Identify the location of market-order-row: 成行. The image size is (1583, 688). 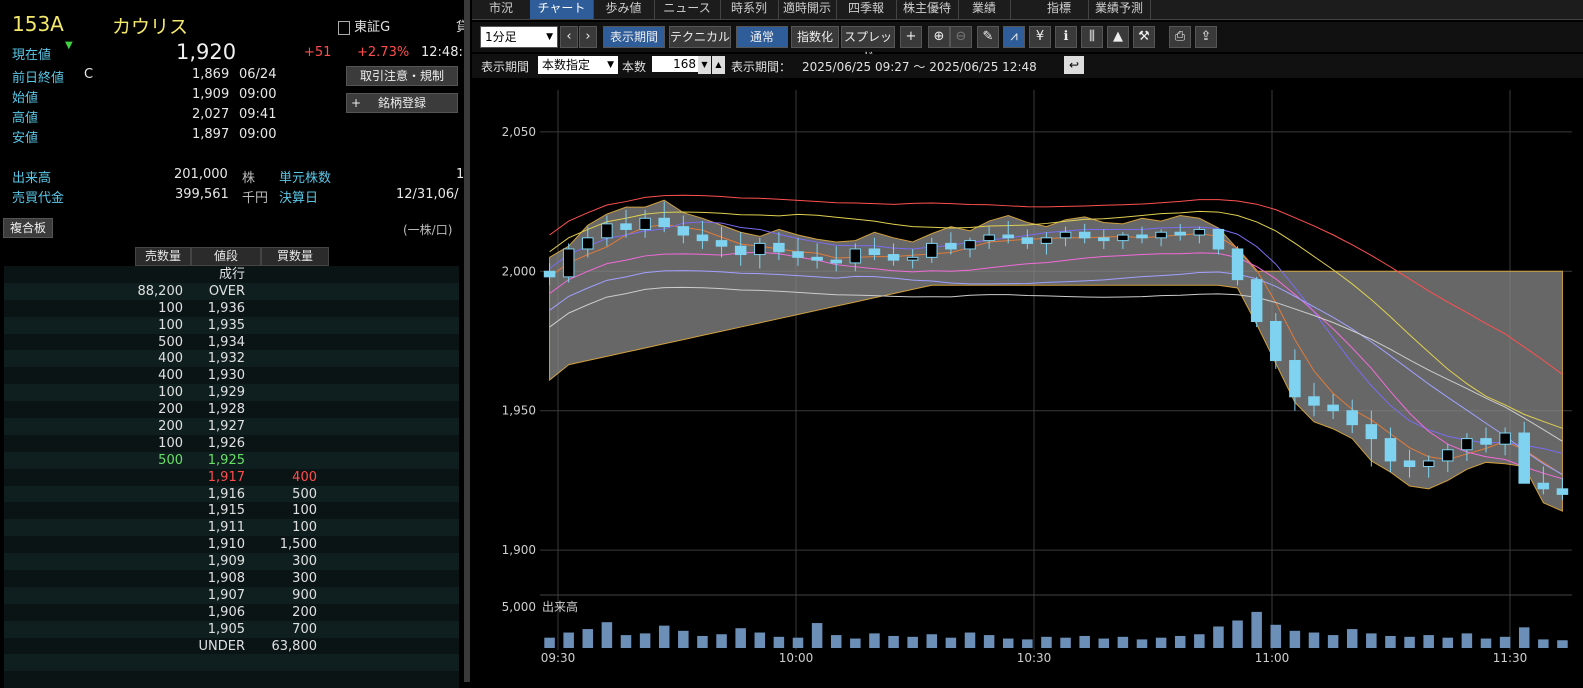
(231, 274).